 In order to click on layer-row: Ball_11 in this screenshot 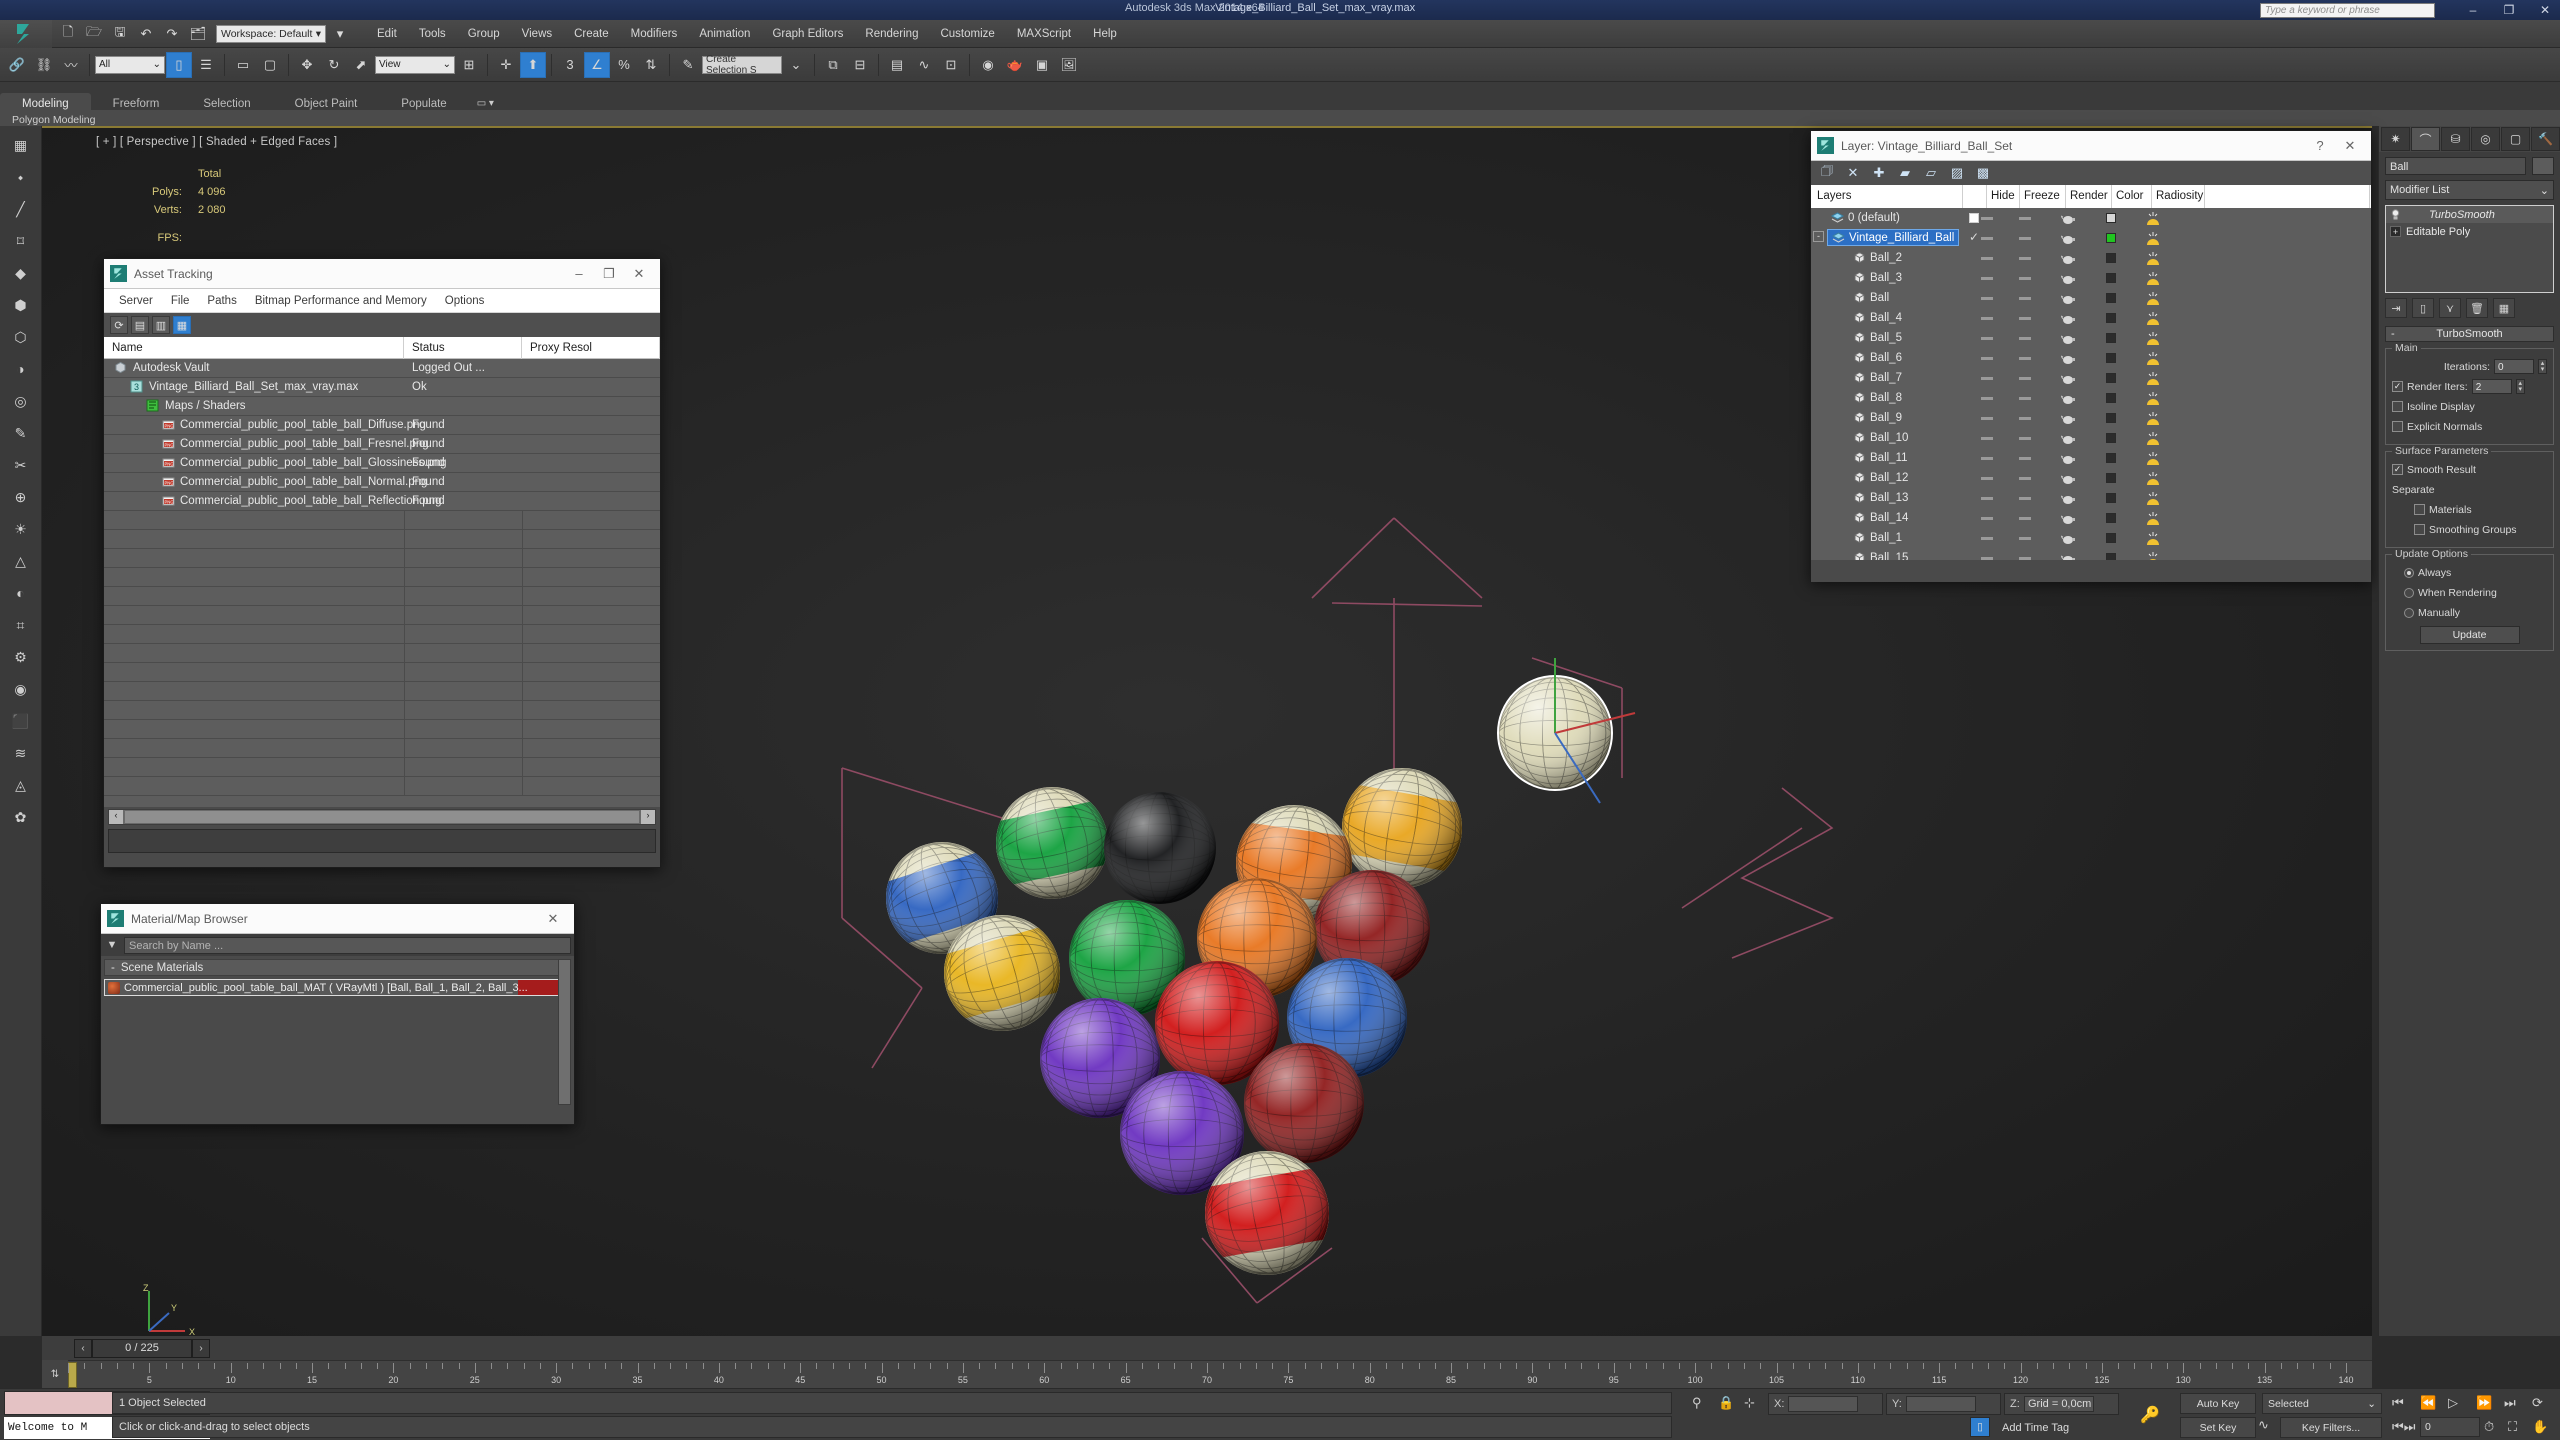, I will do `click(2091, 458)`.